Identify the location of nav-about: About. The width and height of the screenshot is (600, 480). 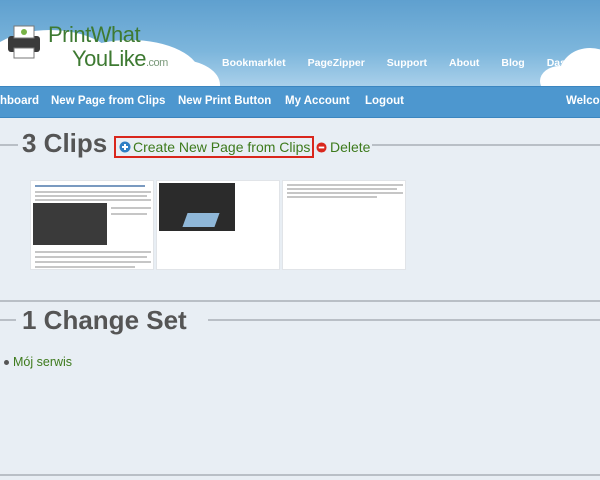
(464, 63).